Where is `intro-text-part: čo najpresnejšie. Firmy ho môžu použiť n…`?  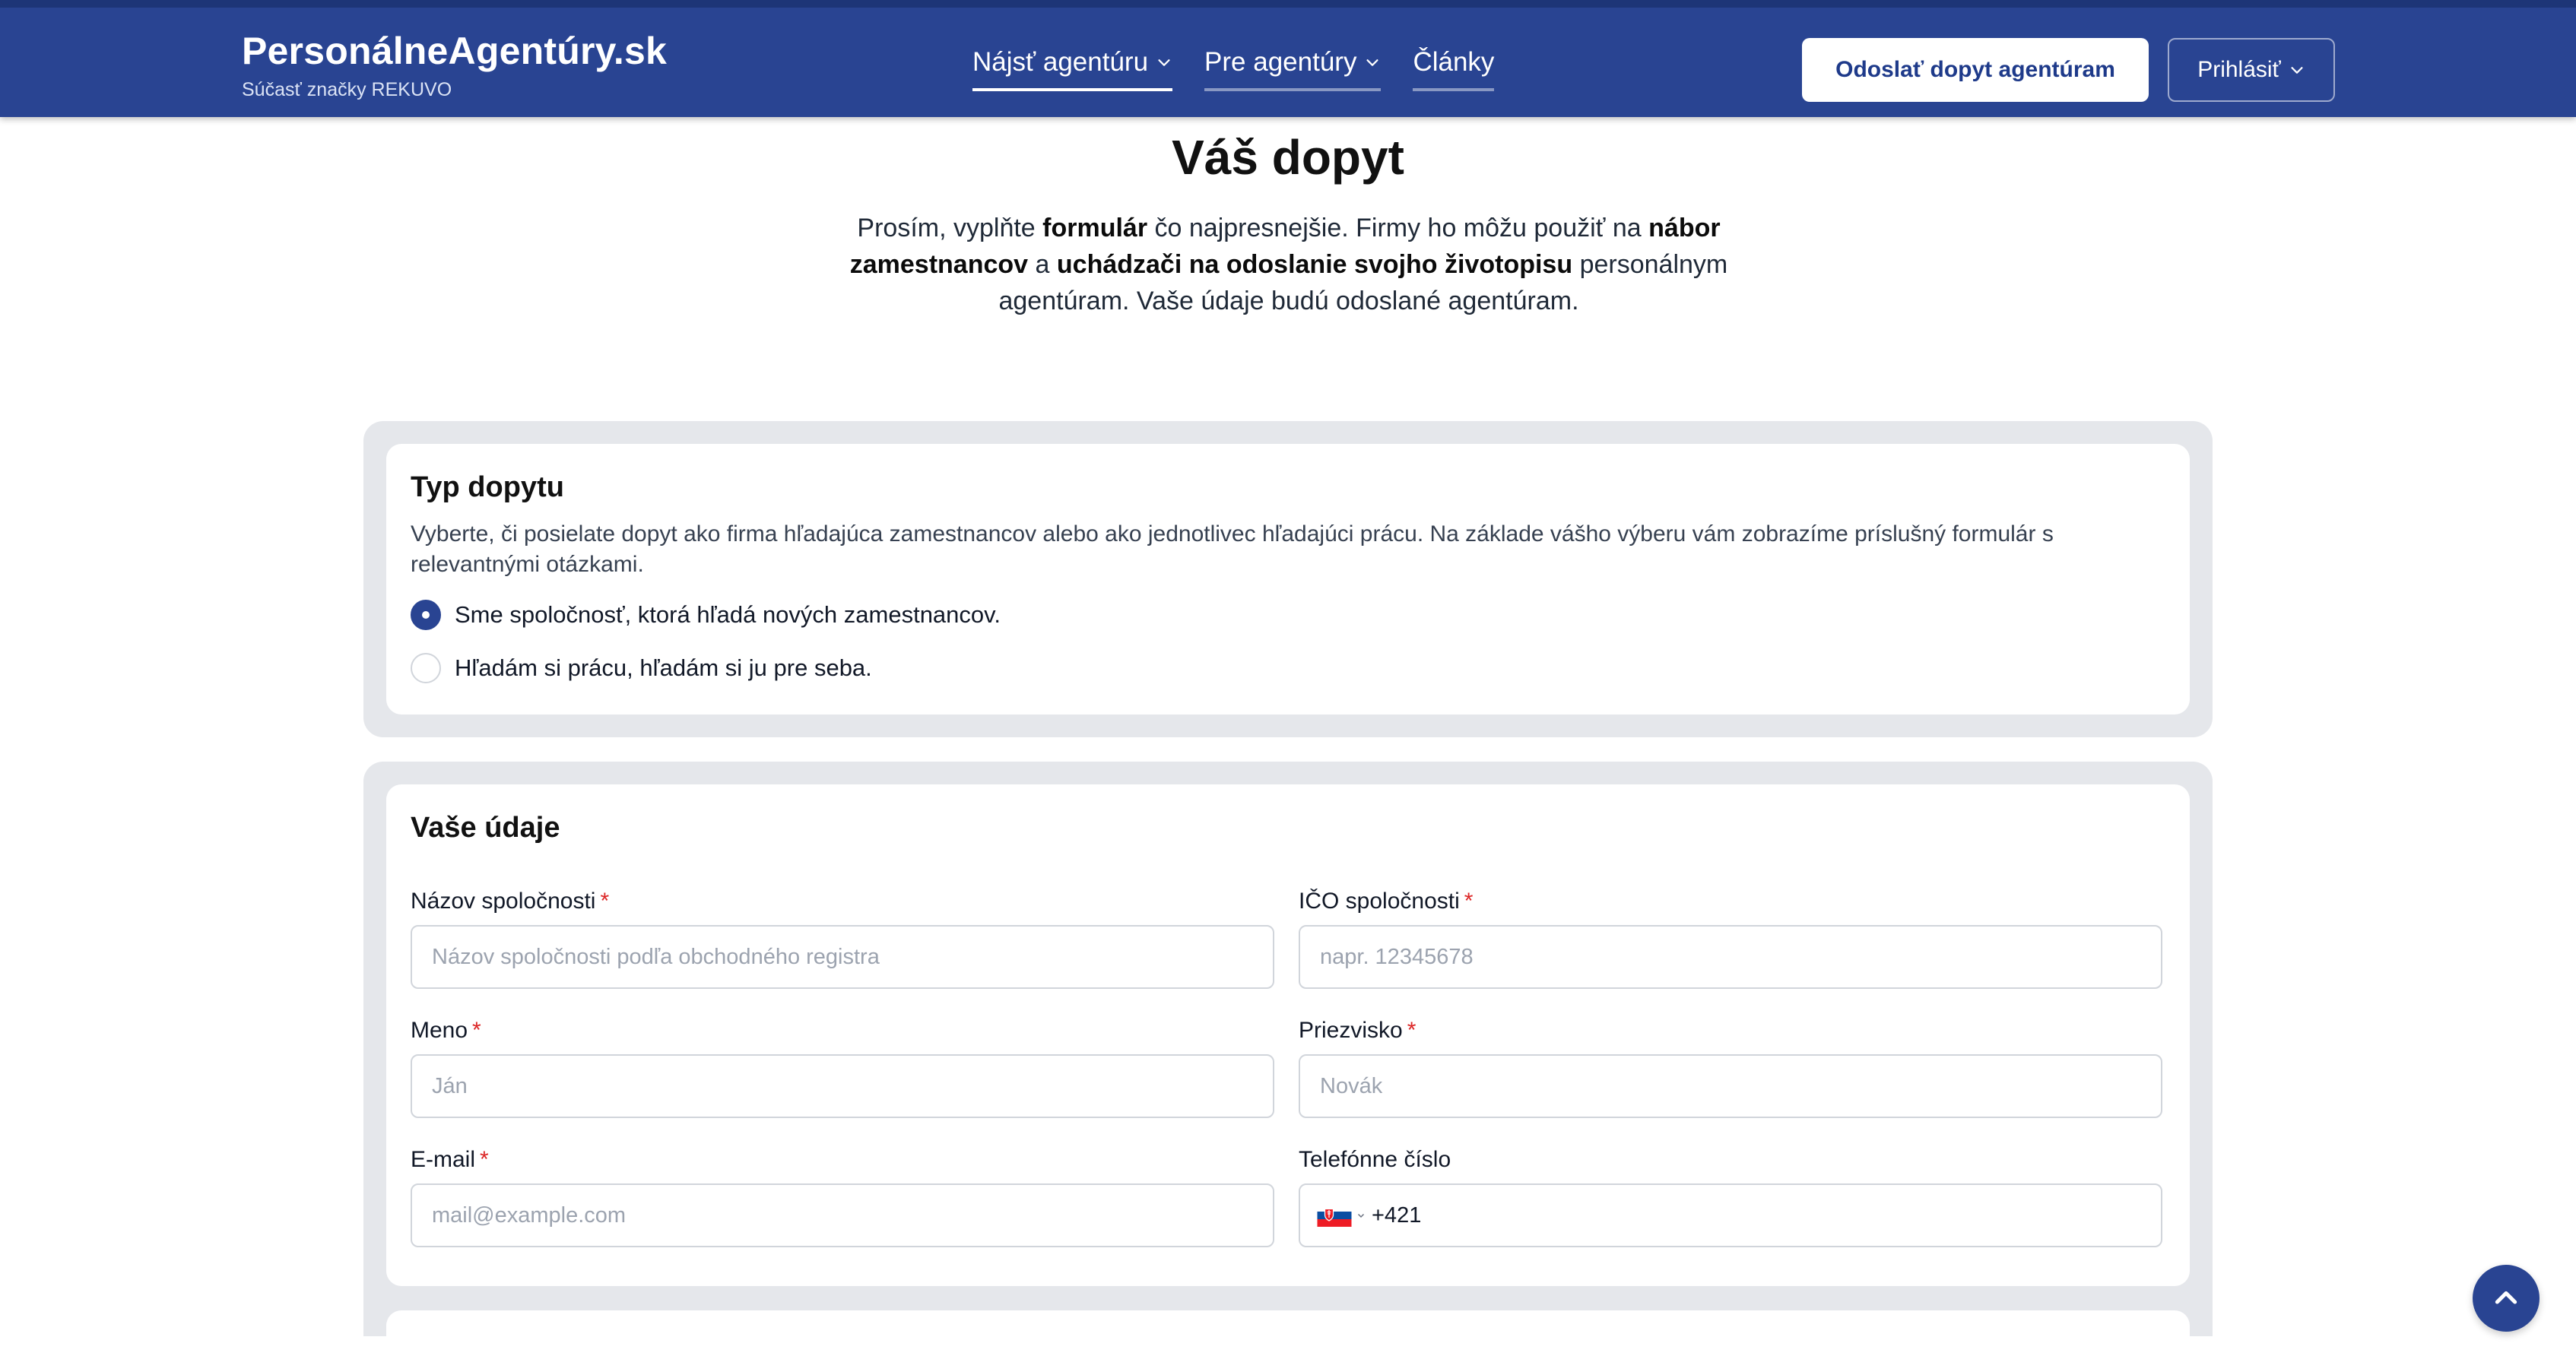
intro-text-part: čo najpresnejšie. Firmy ho môžu použiť n… is located at coordinates (1398, 228).